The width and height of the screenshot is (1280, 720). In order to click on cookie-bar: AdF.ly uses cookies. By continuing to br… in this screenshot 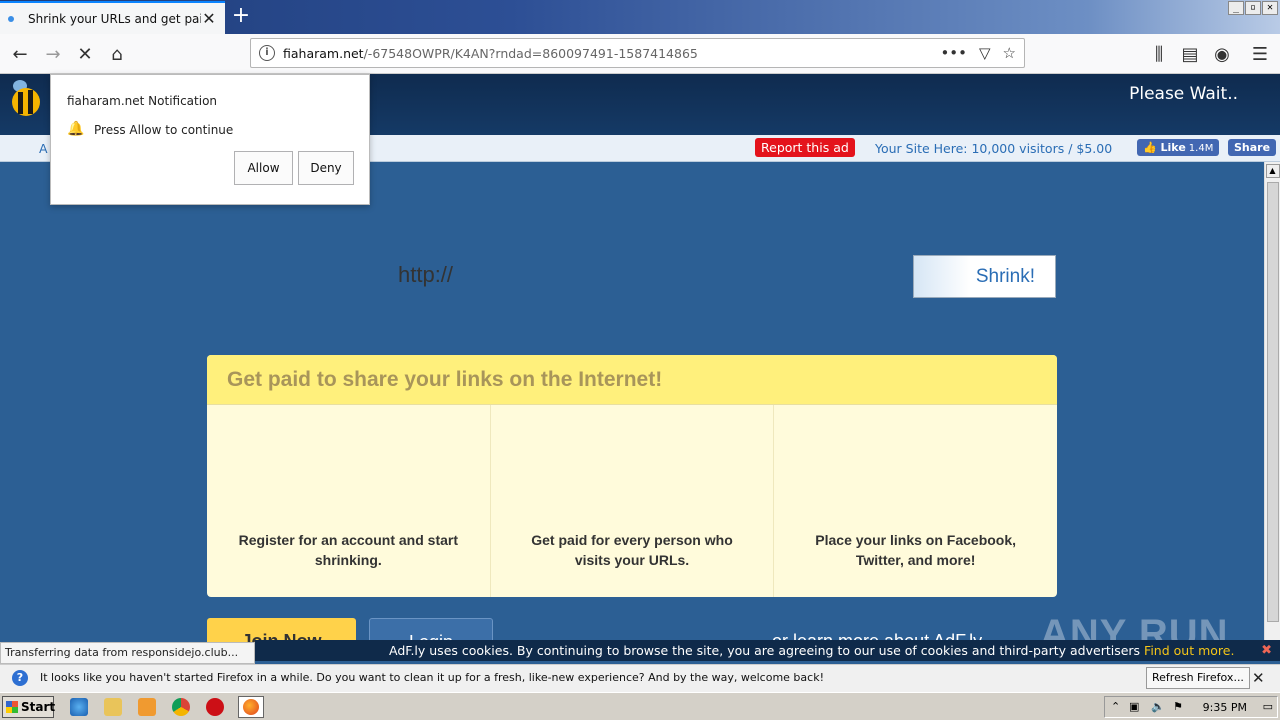, I will do `click(767, 650)`.